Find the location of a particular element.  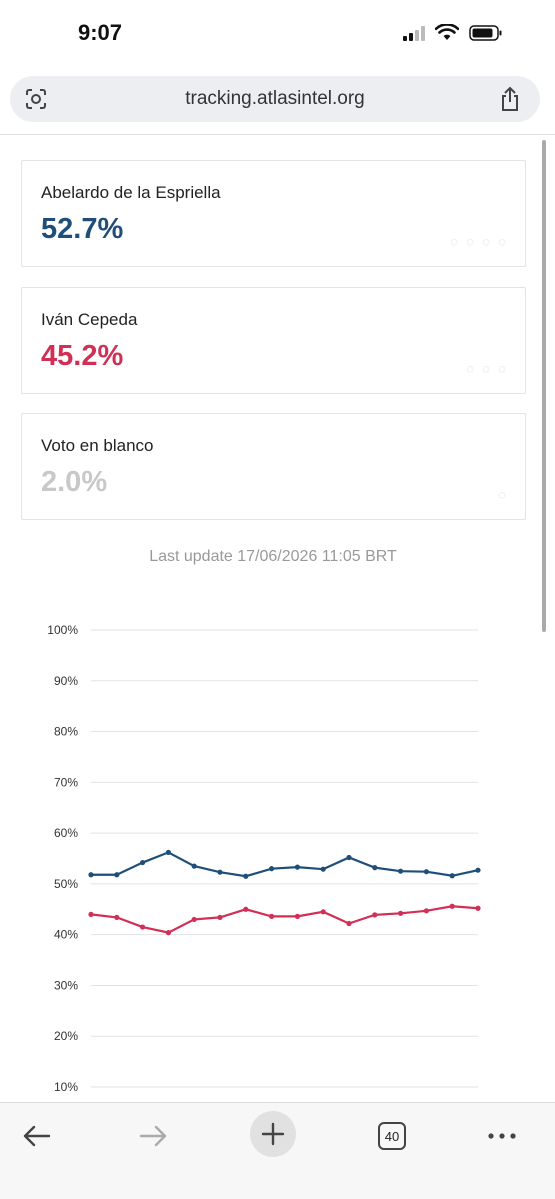

more-dots-icon is located at coordinates (502, 1136).